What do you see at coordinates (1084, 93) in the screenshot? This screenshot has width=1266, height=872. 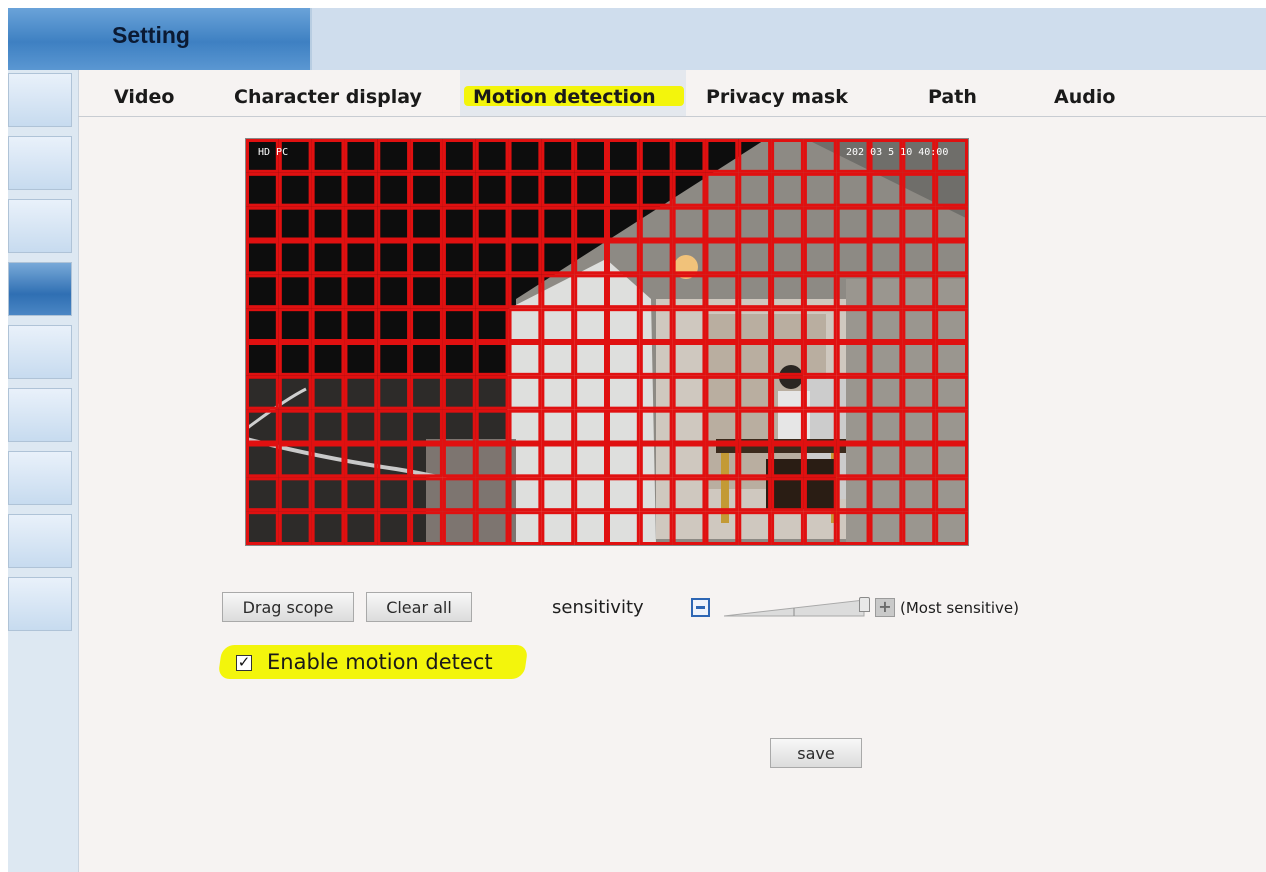 I see `tab-audio: Audio` at bounding box center [1084, 93].